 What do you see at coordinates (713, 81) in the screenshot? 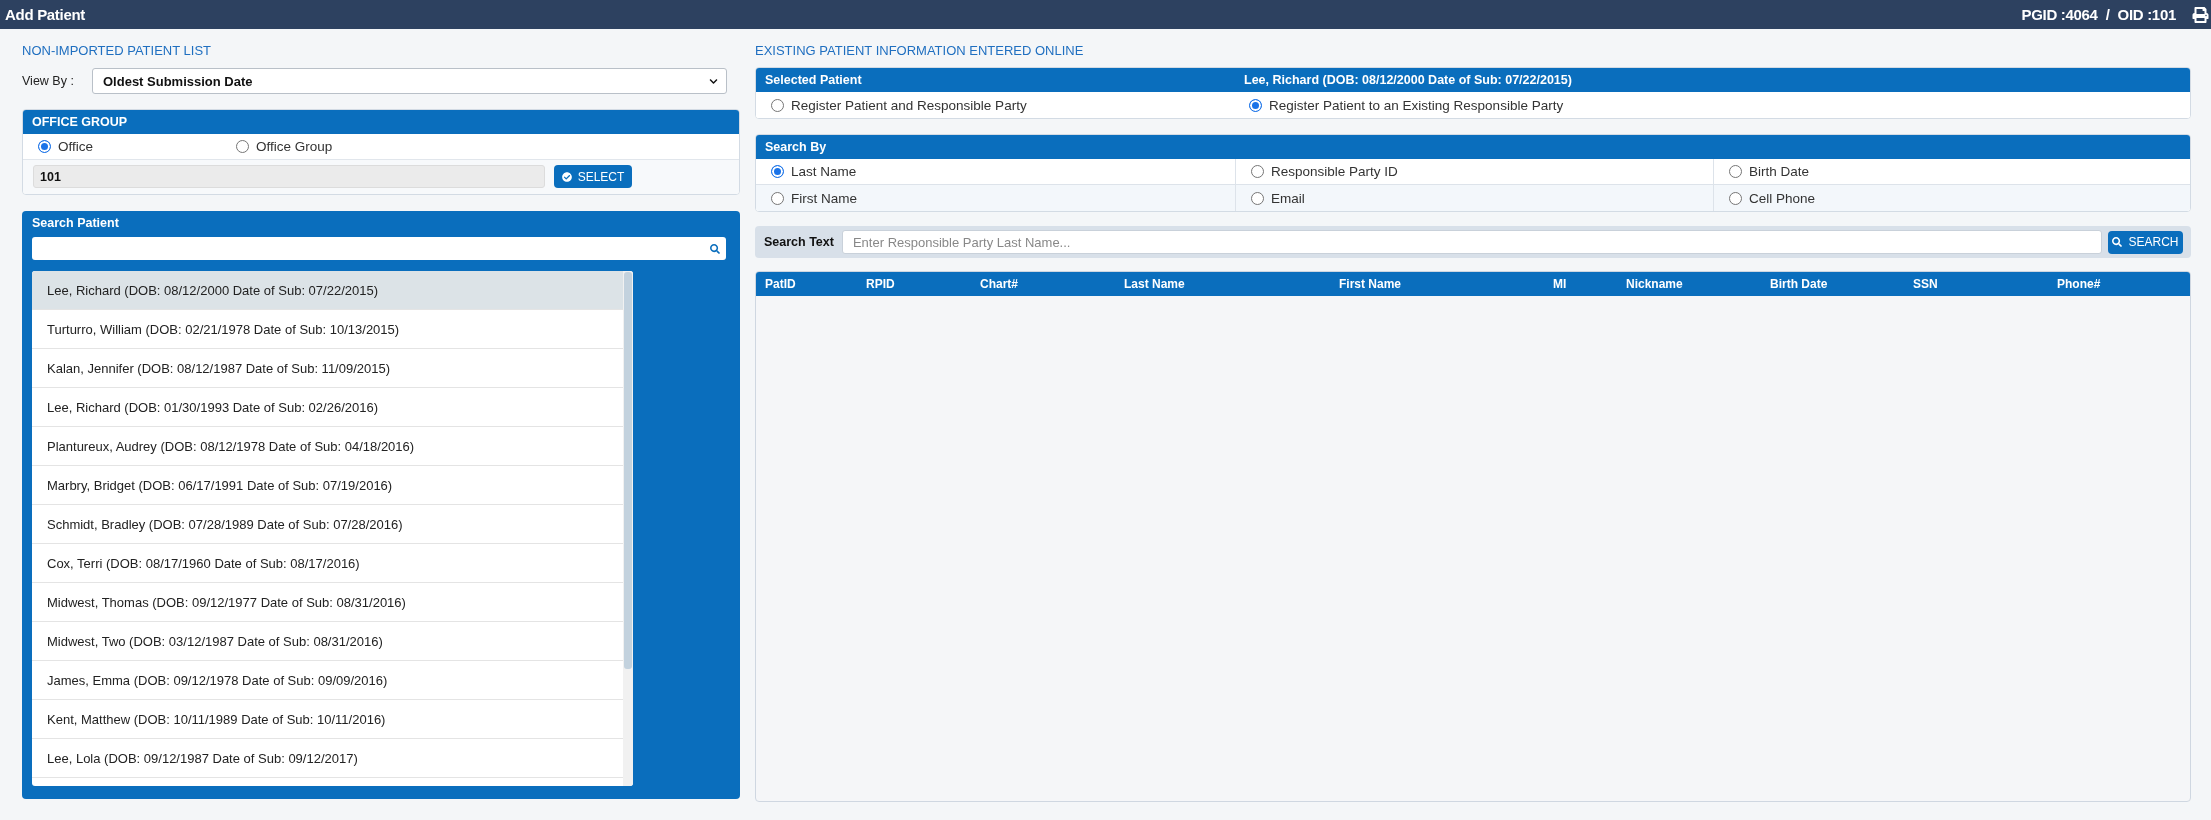
I see `chevron-down-icon` at bounding box center [713, 81].